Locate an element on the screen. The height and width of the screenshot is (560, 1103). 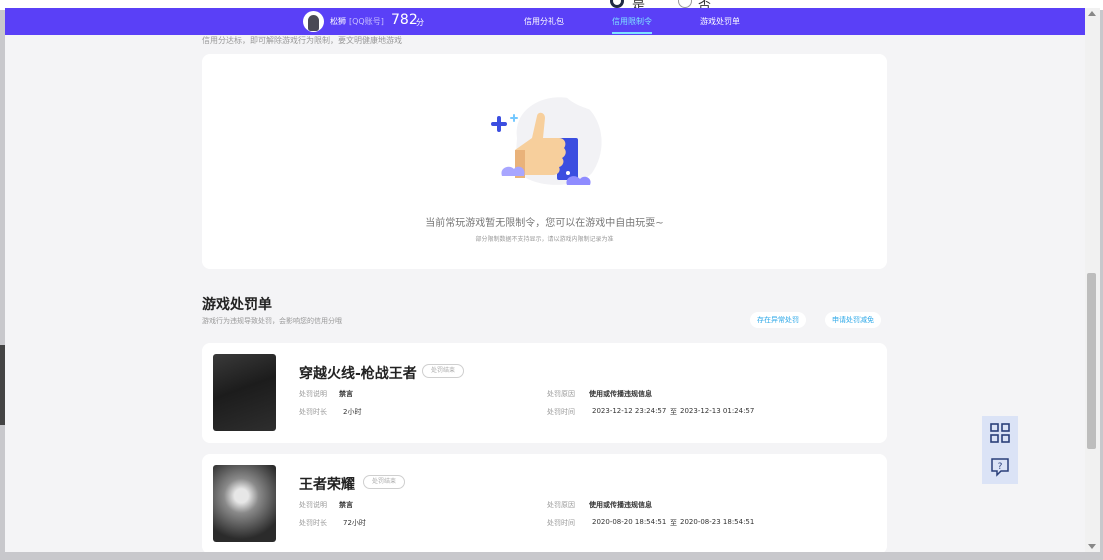
apply-reduction-button: 申请处罚减免 is located at coordinates (853, 320).